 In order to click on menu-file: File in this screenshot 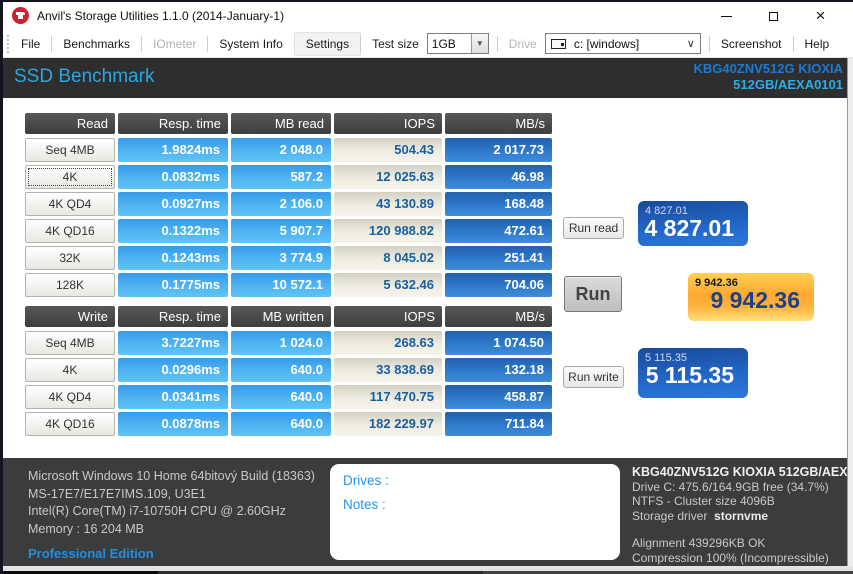, I will do `click(30, 44)`.